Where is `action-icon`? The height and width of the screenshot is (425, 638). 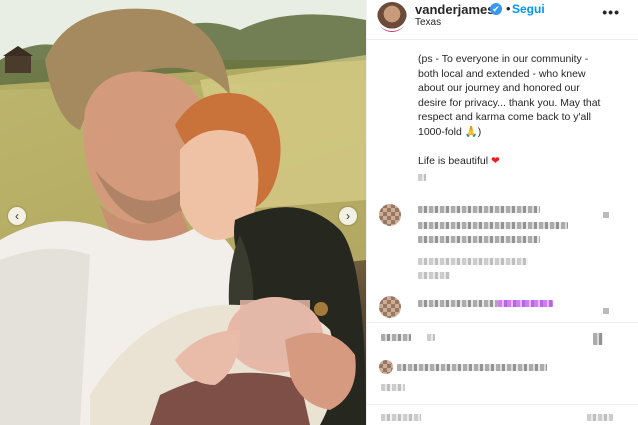
action-icon is located at coordinates (431, 337).